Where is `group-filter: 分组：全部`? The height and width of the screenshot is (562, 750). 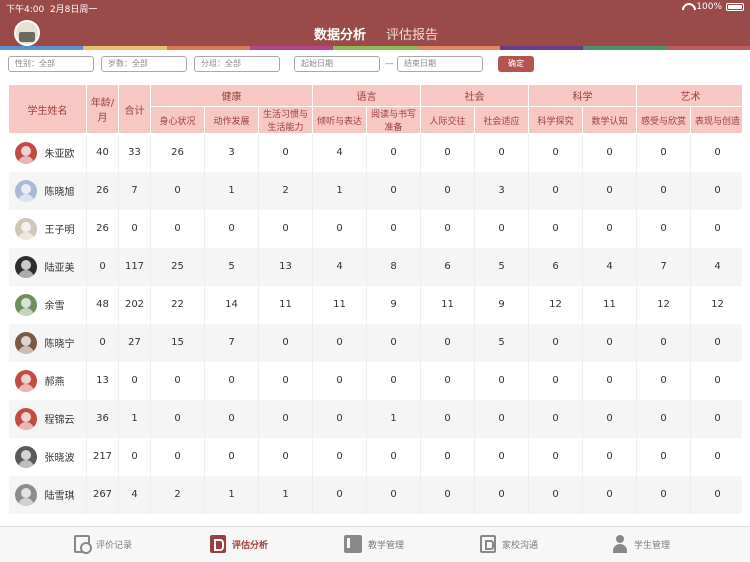
group-filter: 分组：全部 is located at coordinates (237, 64).